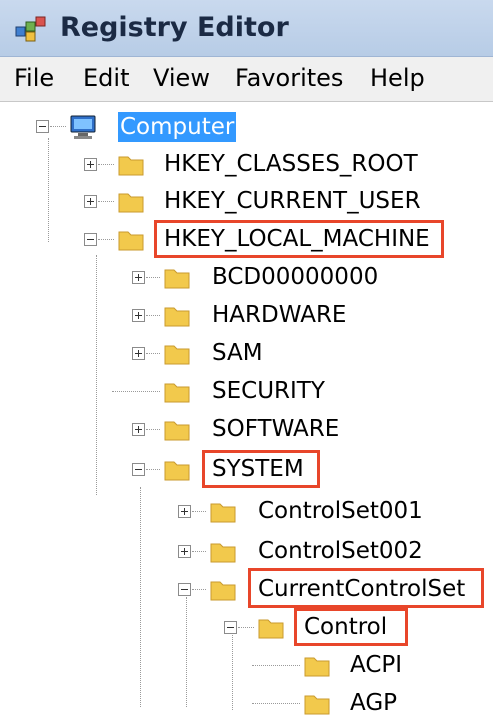 The image size is (493, 722). I want to click on tree-label: HKEY_CURRENT_USER, so click(292, 201).